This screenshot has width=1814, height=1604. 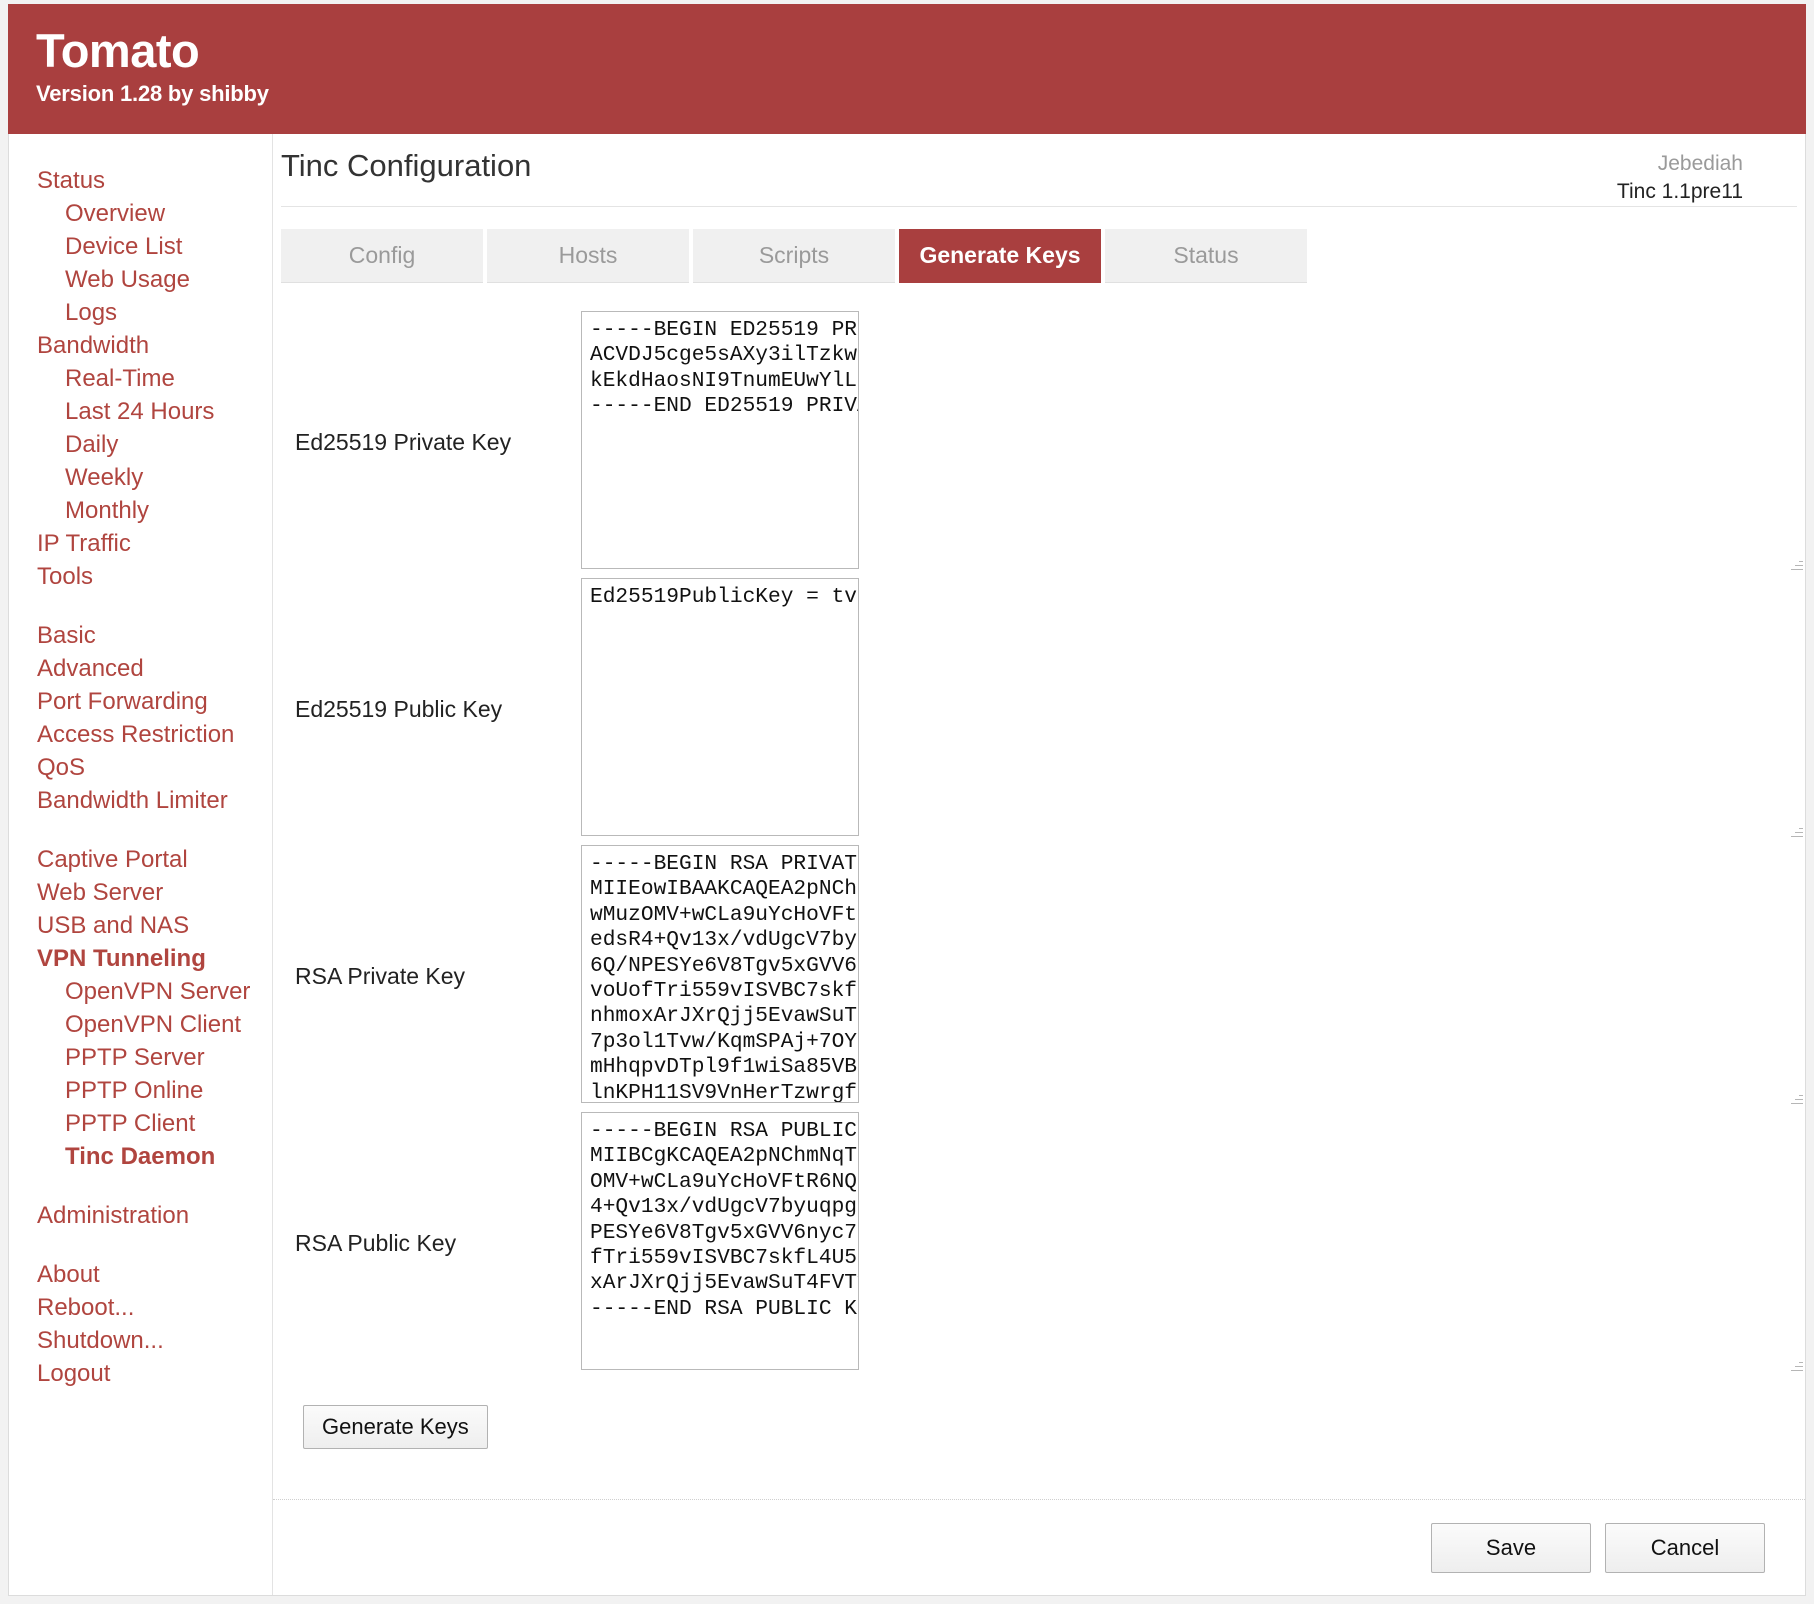 What do you see at coordinates (140, 925) in the screenshot?
I see `sidebar-item-usb-and-nas: USB and NAS` at bounding box center [140, 925].